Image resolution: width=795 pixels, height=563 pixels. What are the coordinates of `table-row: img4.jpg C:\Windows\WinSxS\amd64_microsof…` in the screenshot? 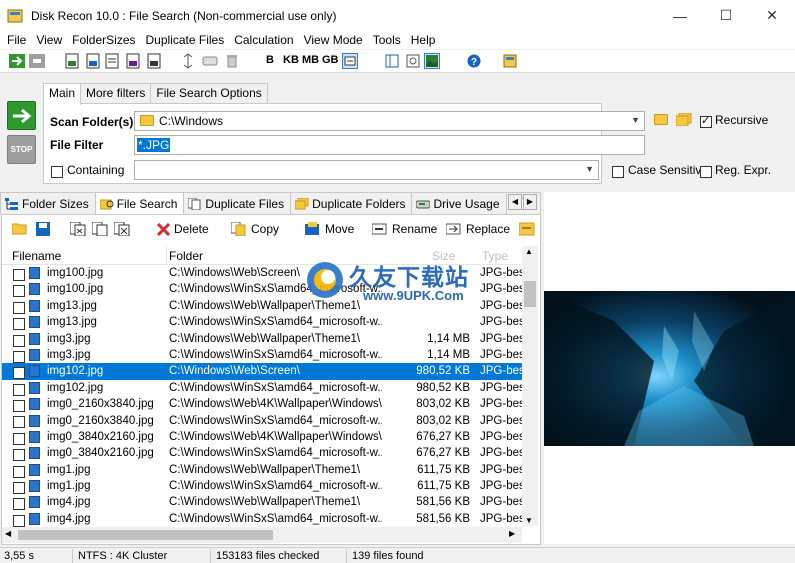 It's located at (263, 519).